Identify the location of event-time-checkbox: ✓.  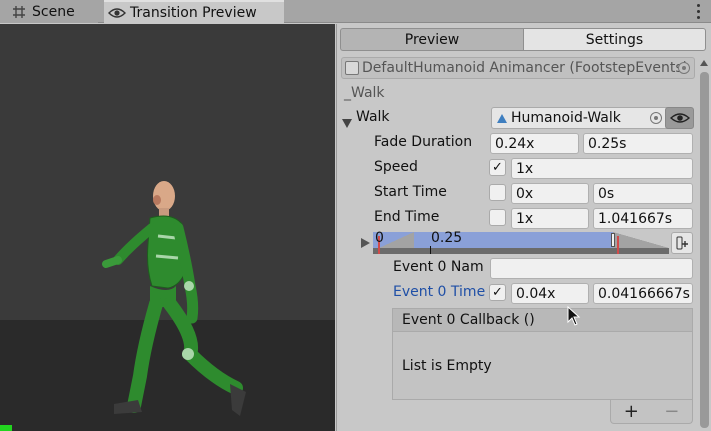
(497, 292).